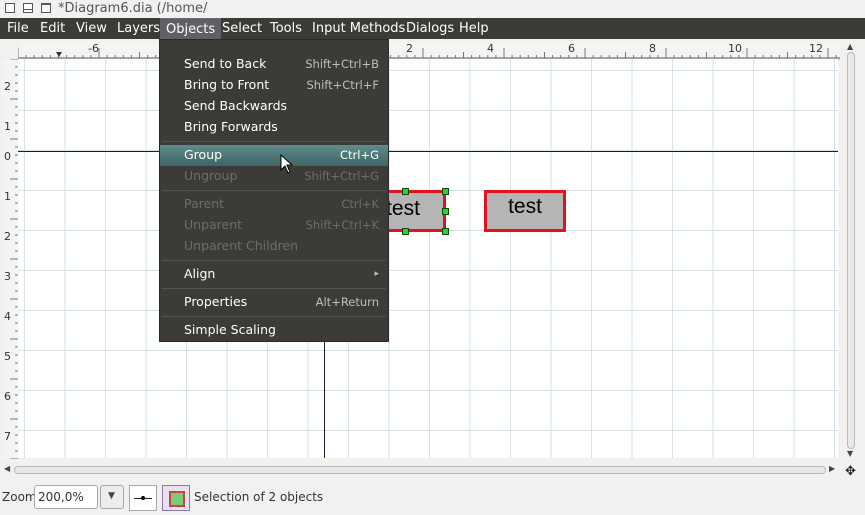  What do you see at coordinates (242, 28) in the screenshot?
I see `menu-select: Select` at bounding box center [242, 28].